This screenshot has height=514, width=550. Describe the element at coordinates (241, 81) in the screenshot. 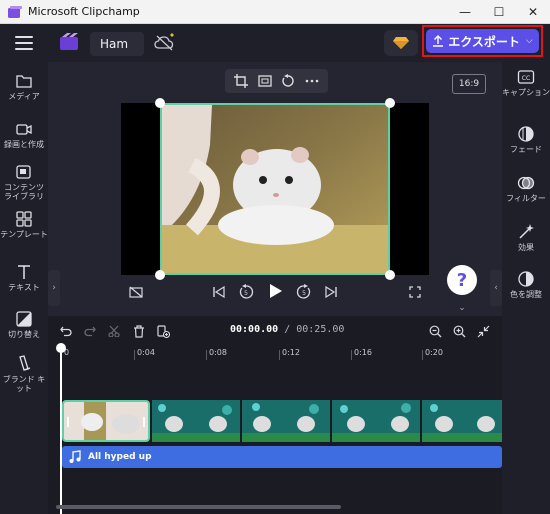

I see `crop-icon` at that location.